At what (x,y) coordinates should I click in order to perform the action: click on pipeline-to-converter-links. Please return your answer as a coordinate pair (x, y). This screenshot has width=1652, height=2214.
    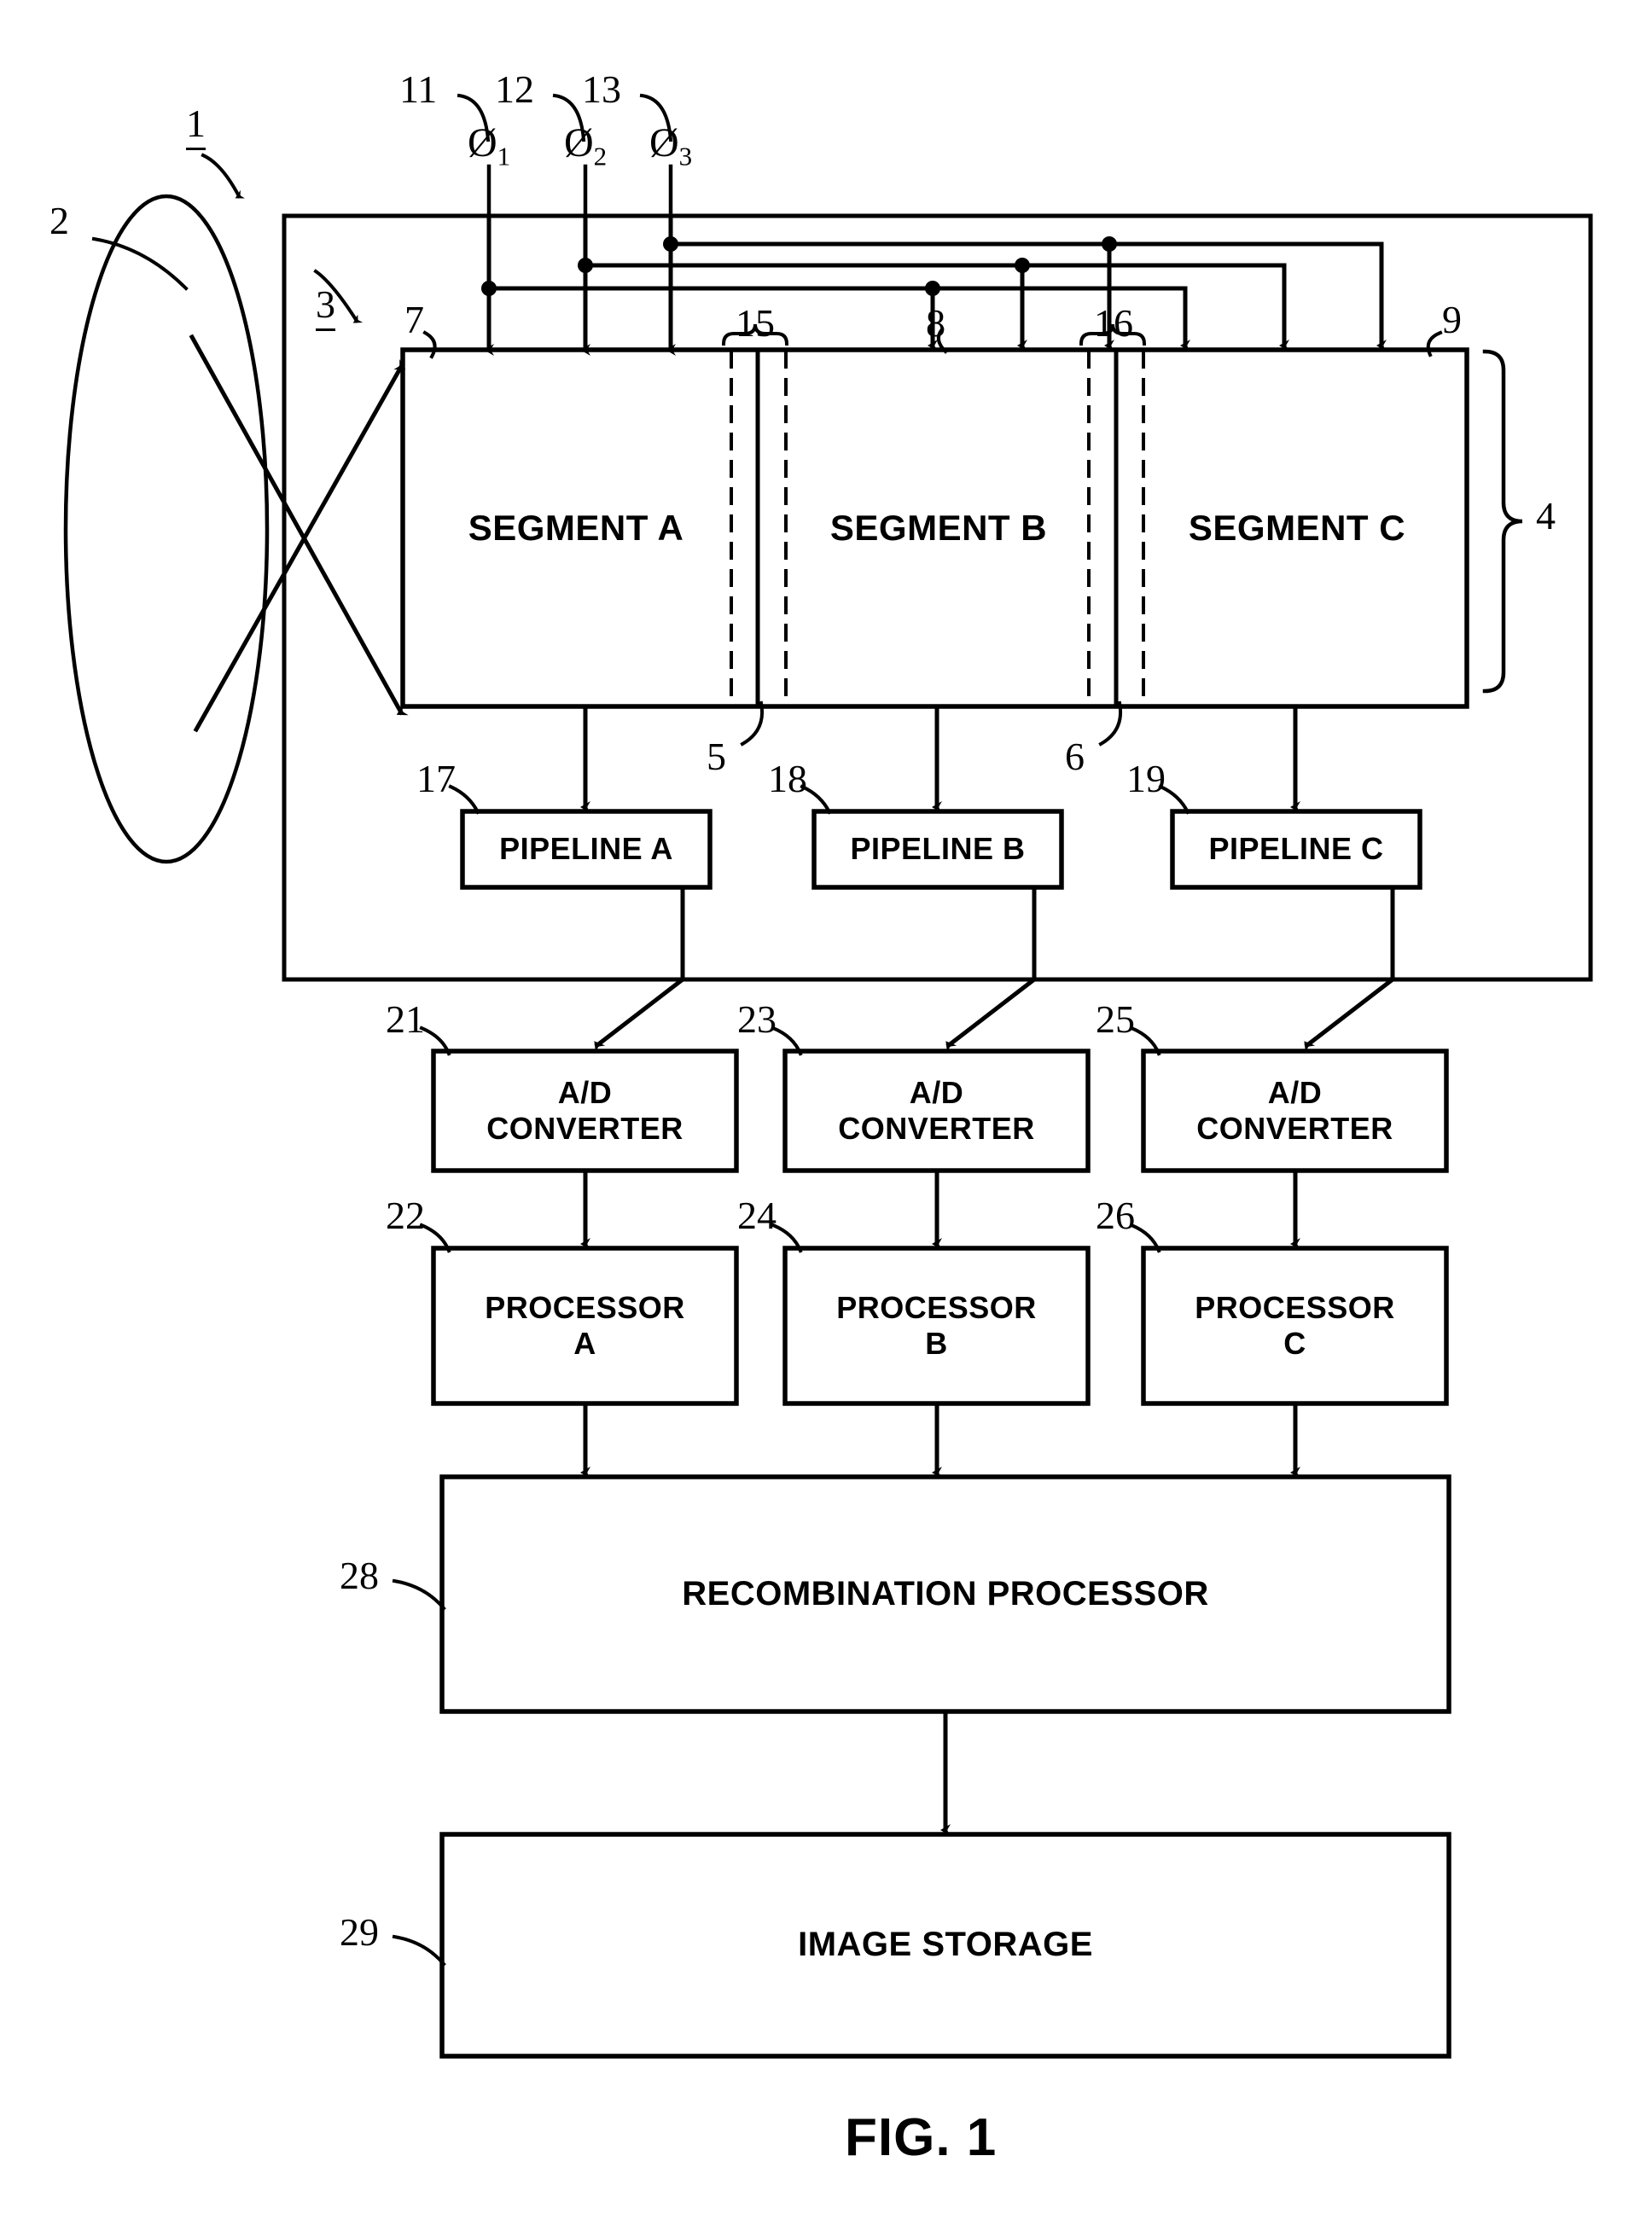
    Looking at the image, I should click on (994, 970).